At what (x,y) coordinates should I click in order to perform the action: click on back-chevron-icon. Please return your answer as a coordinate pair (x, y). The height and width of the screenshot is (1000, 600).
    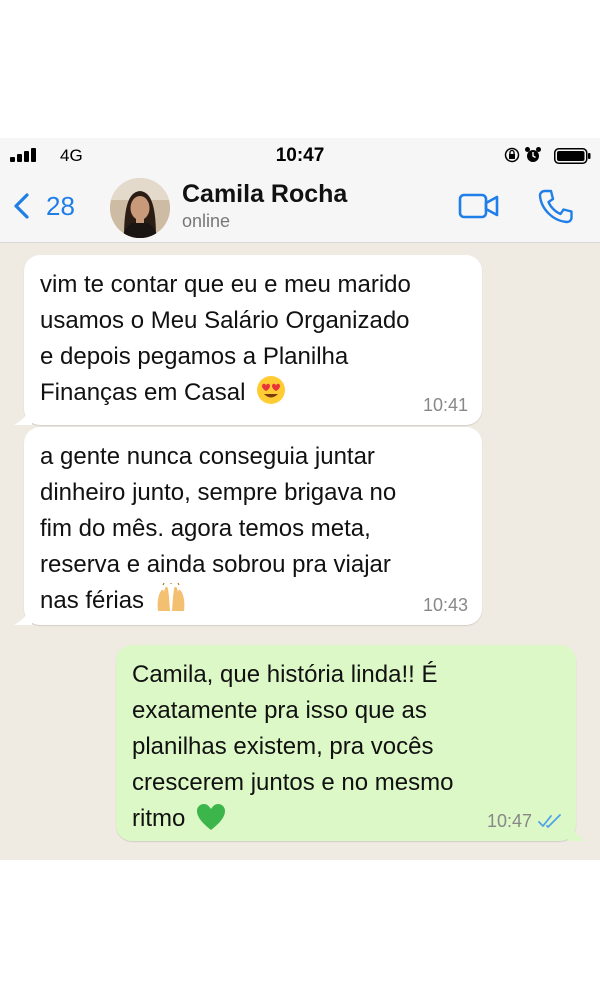
    Looking at the image, I should click on (21, 206).